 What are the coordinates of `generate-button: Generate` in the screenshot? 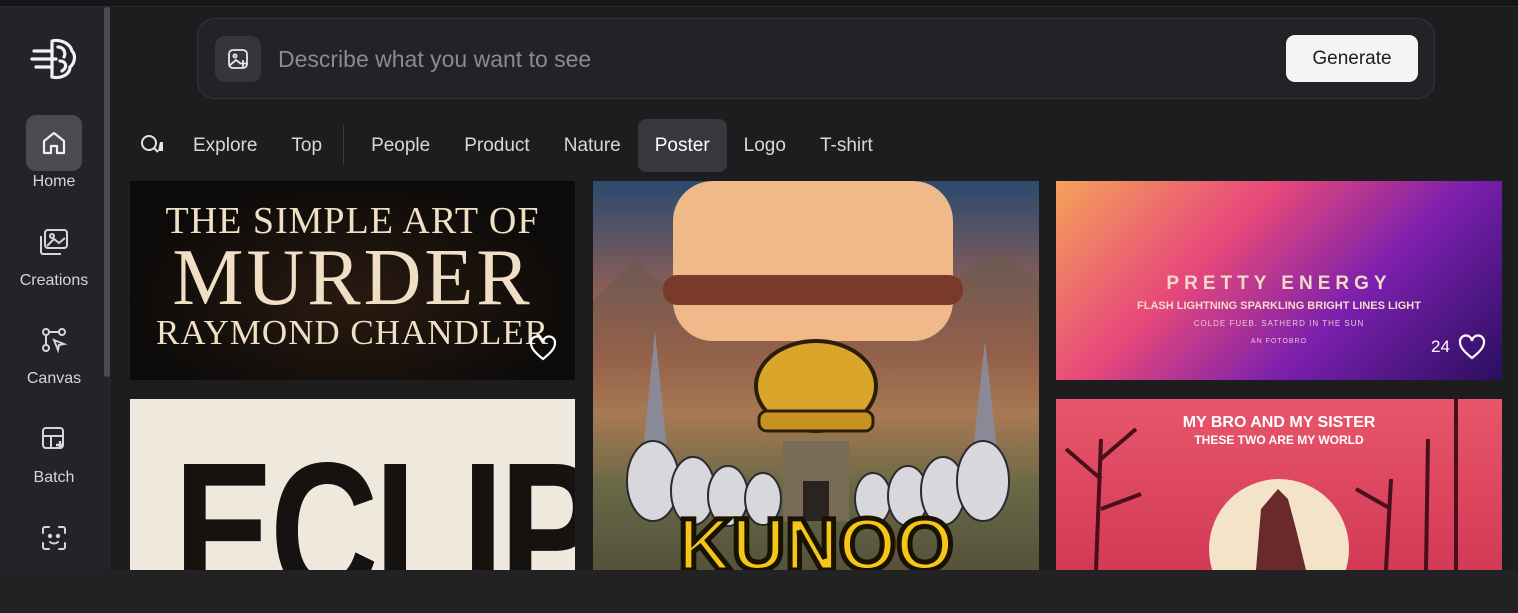 It's located at (1352, 58).